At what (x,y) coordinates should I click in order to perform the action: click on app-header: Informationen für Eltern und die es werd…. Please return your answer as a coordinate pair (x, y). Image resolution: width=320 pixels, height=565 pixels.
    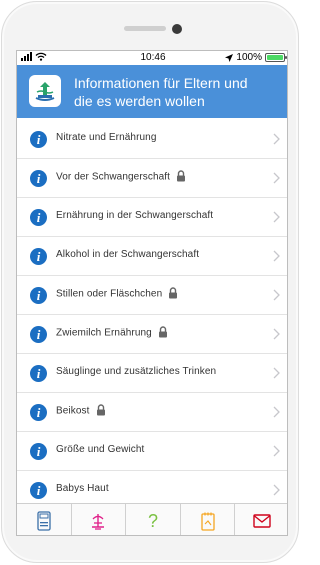
    Looking at the image, I should click on (152, 91).